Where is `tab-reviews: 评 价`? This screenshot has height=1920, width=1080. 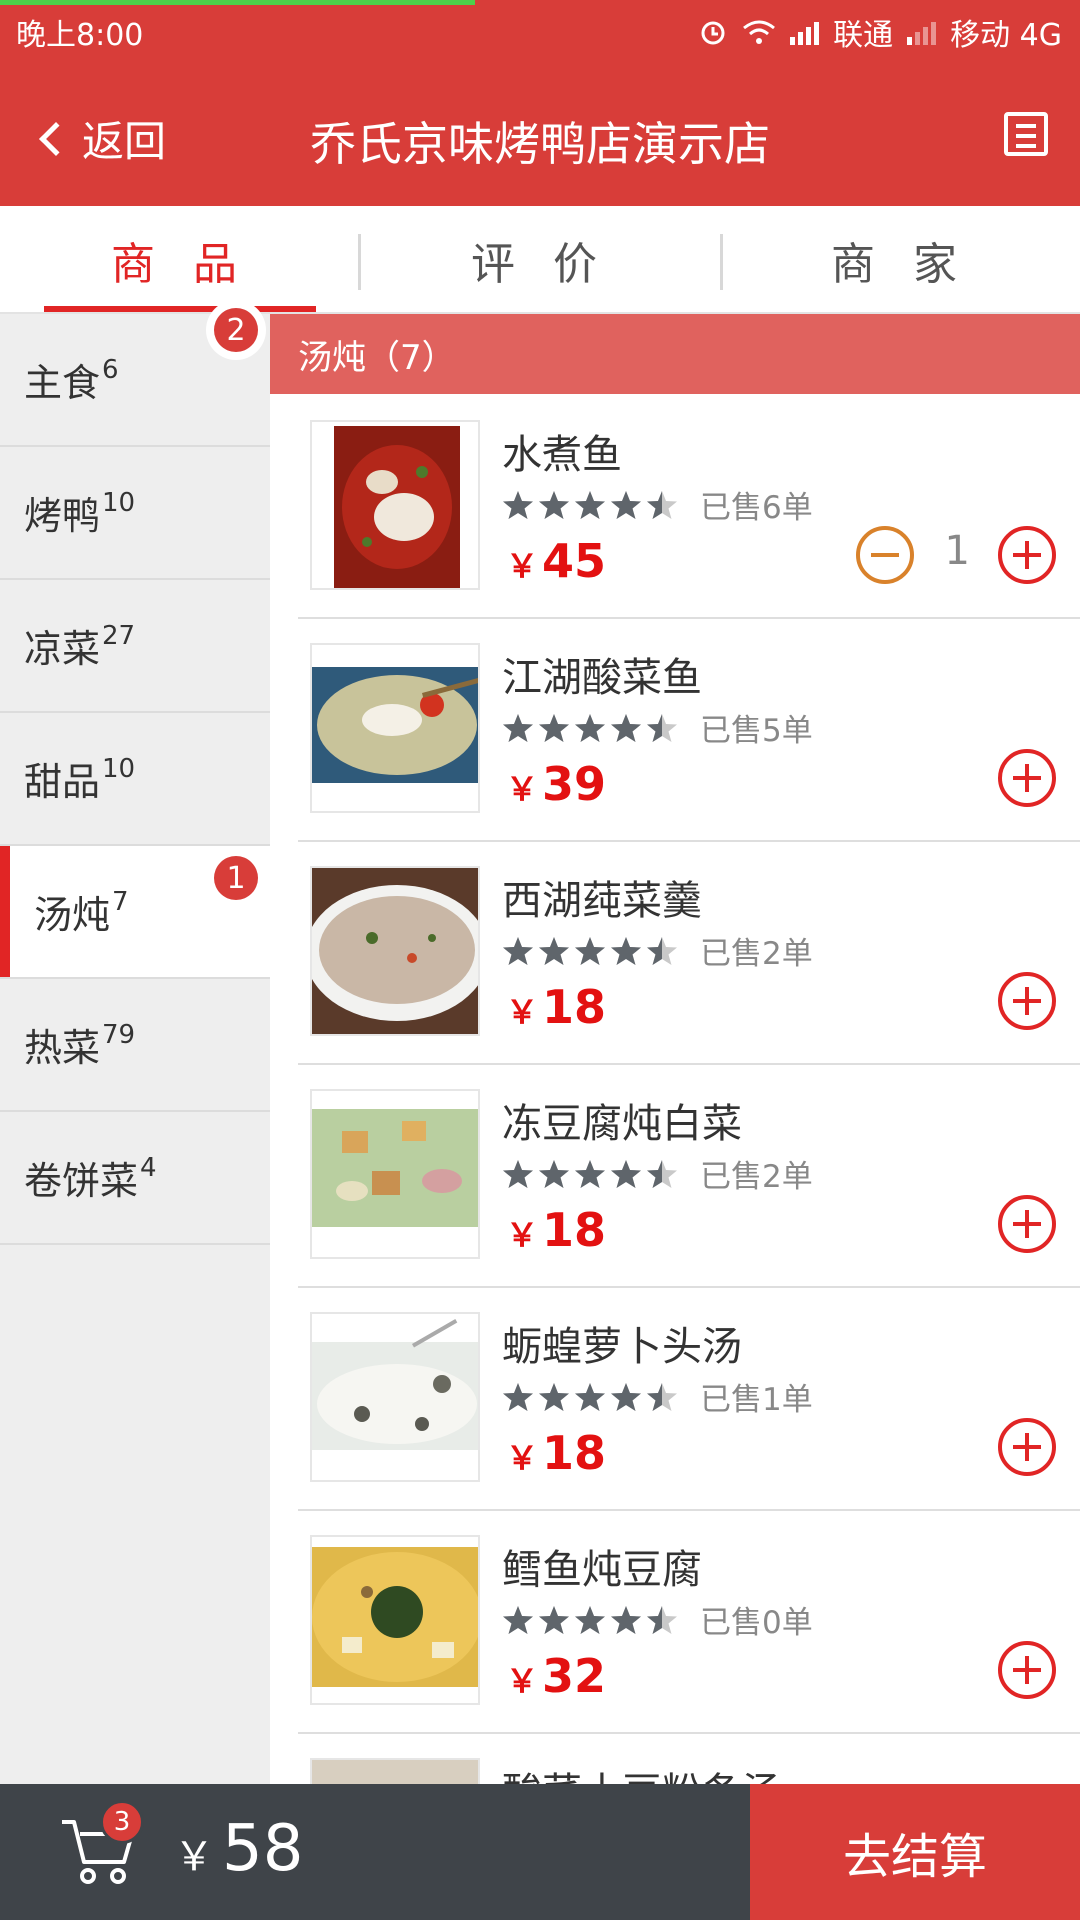
tab-reviews: 评 价 is located at coordinates (540, 260).